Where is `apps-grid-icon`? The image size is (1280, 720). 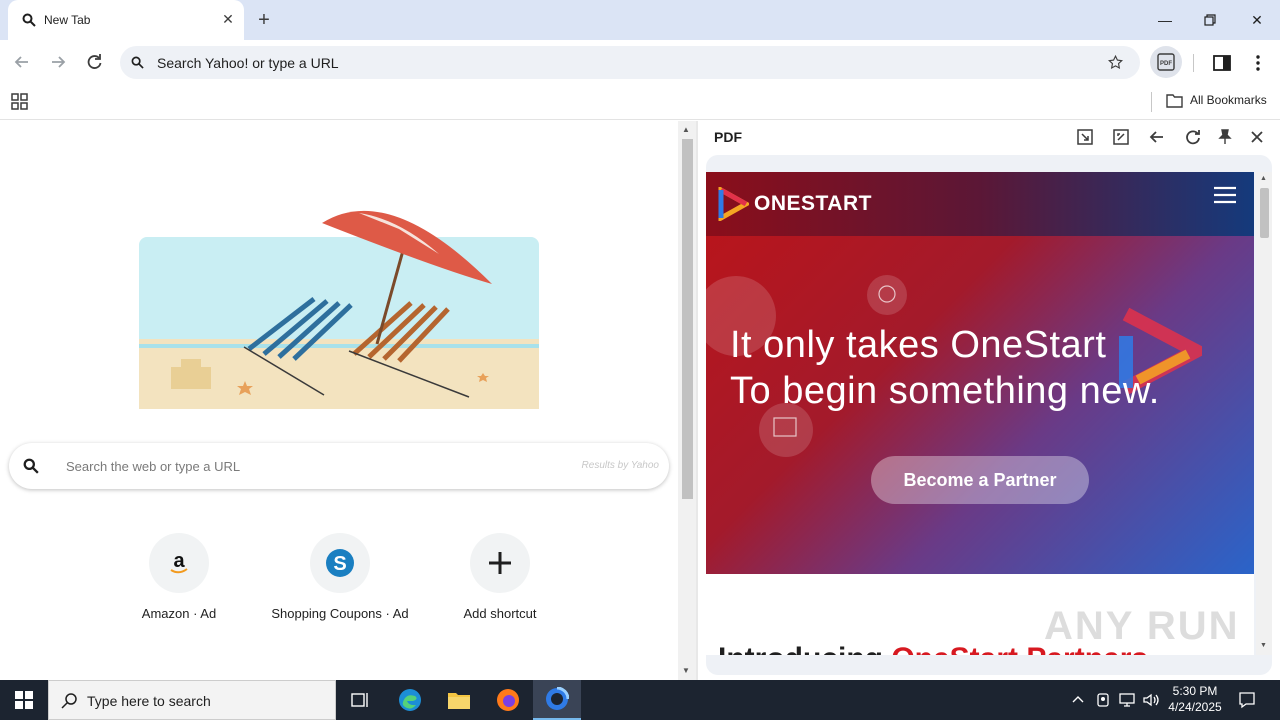 apps-grid-icon is located at coordinates (19, 101).